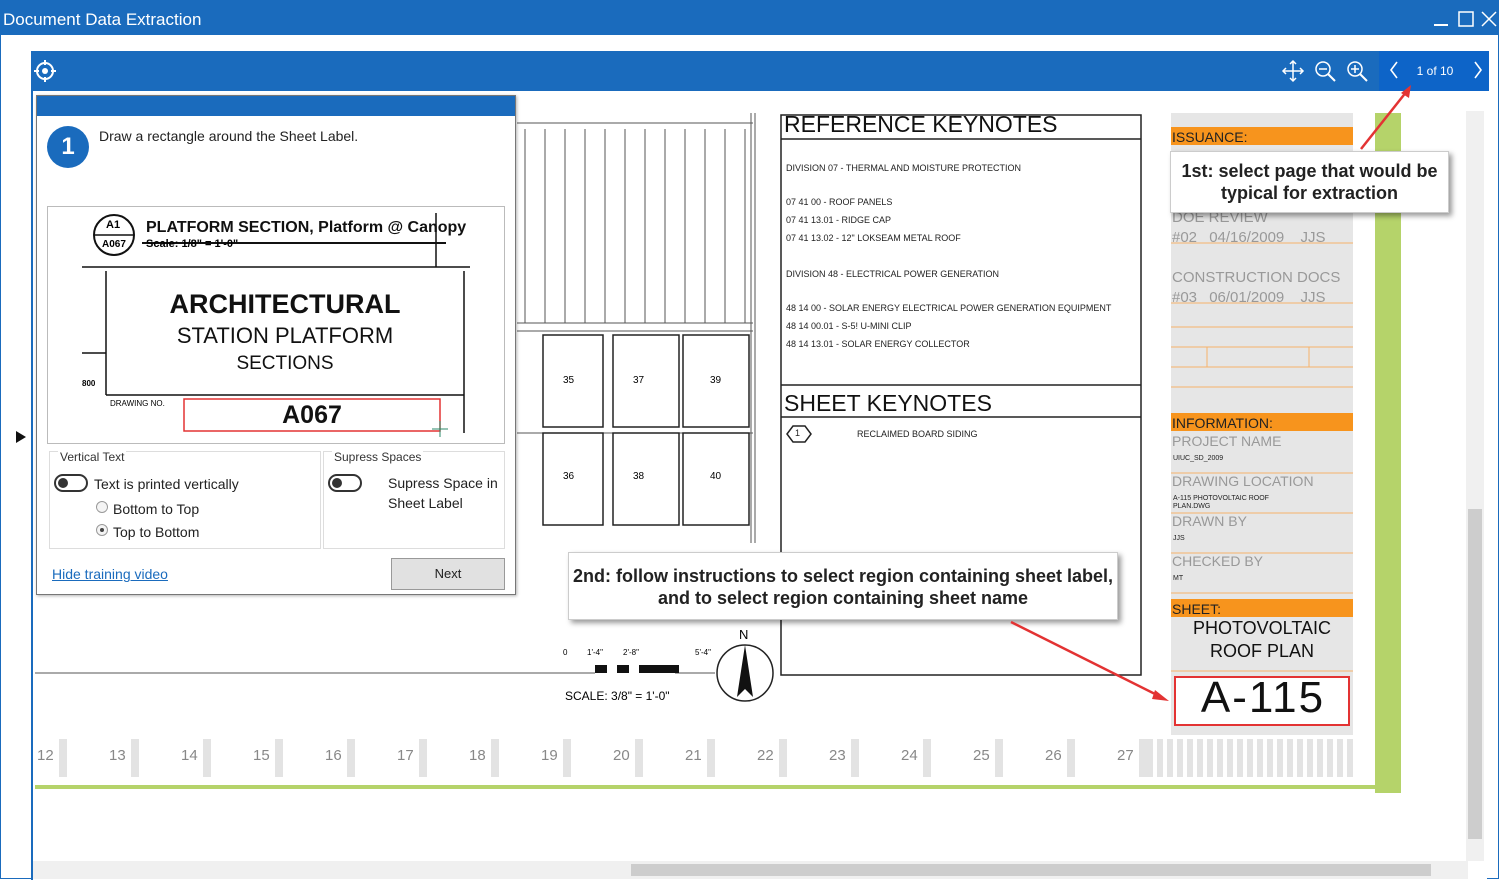 This screenshot has height=880, width=1499. What do you see at coordinates (71, 483) in the screenshot?
I see `vertical-text-toggle` at bounding box center [71, 483].